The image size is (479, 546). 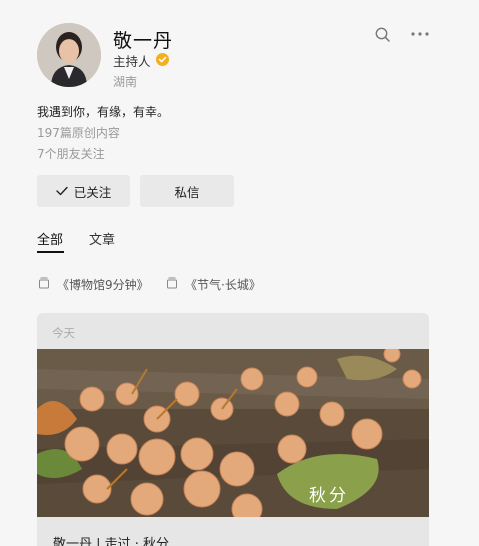 I want to click on message-button: 私信, so click(x=187, y=191).